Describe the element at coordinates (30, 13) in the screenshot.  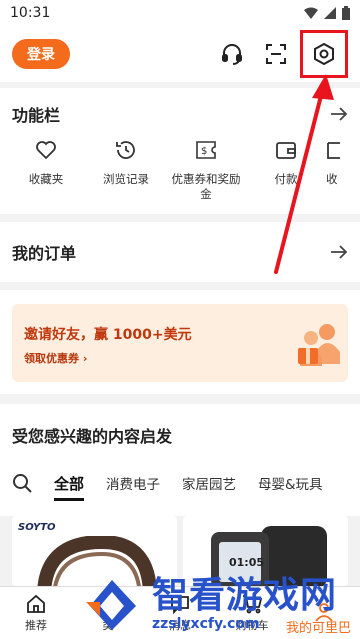
I see `status-time: 10:31` at that location.